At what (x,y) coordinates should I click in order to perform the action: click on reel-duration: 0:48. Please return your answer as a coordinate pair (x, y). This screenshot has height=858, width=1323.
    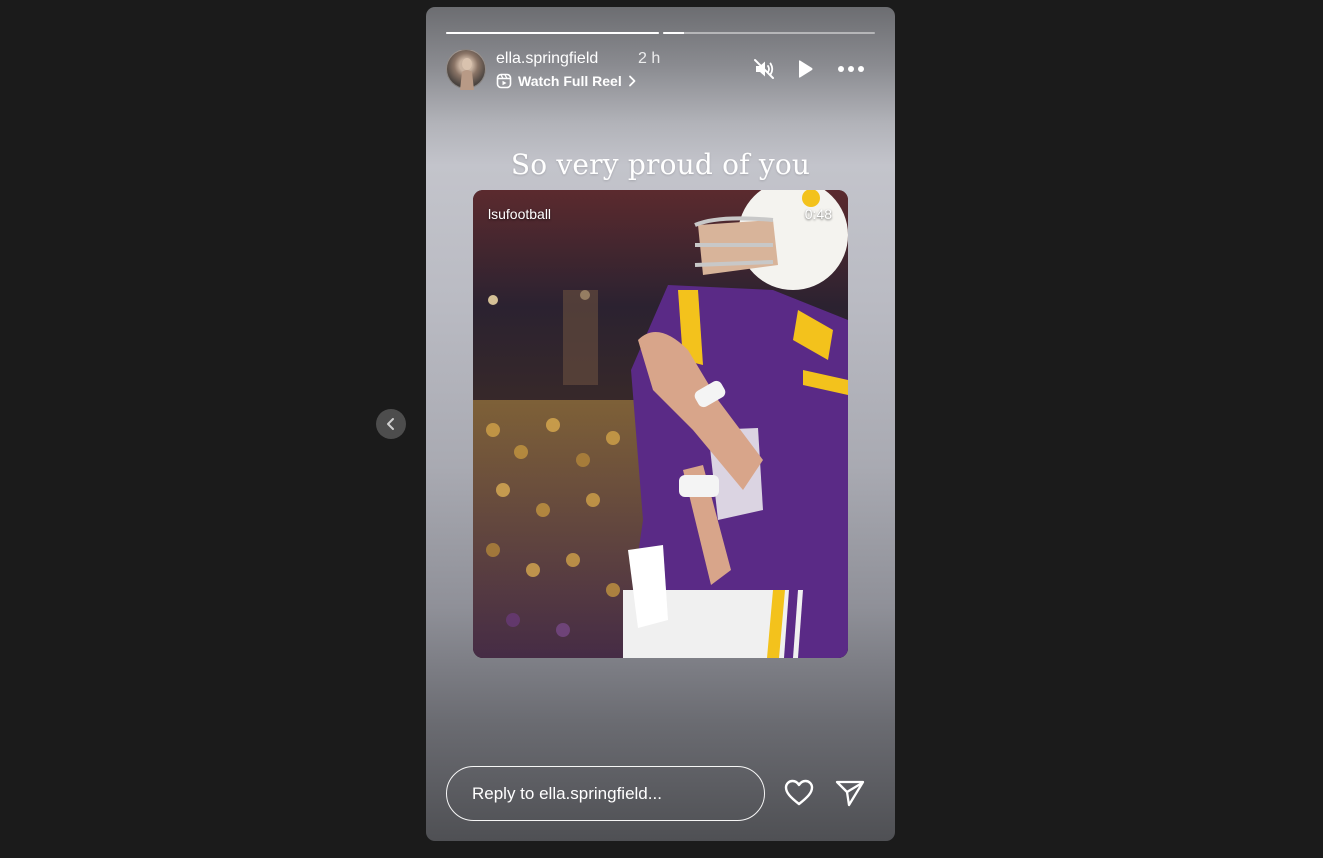
    Looking at the image, I should click on (818, 214).